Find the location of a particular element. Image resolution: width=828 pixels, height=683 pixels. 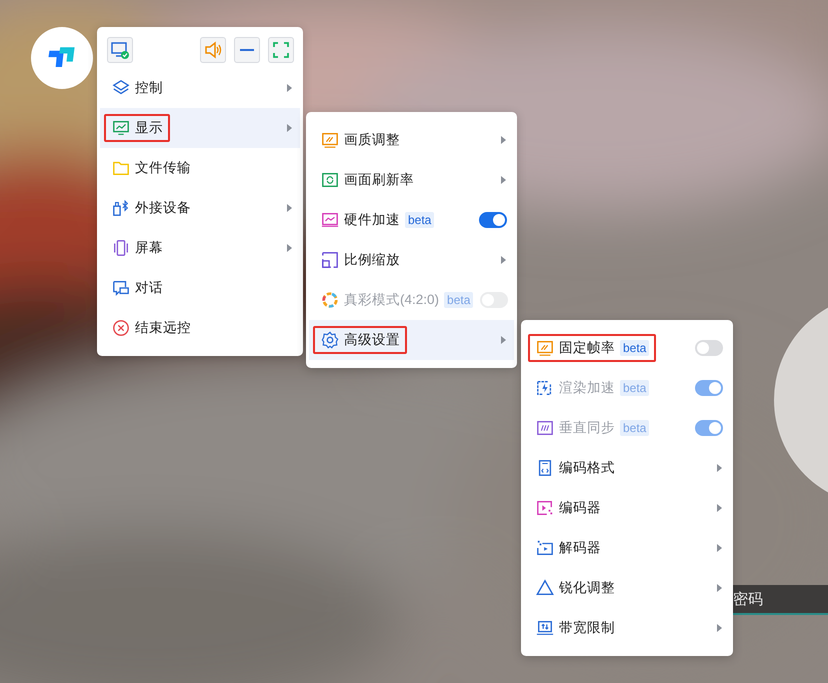

device-icon is located at coordinates (121, 208).